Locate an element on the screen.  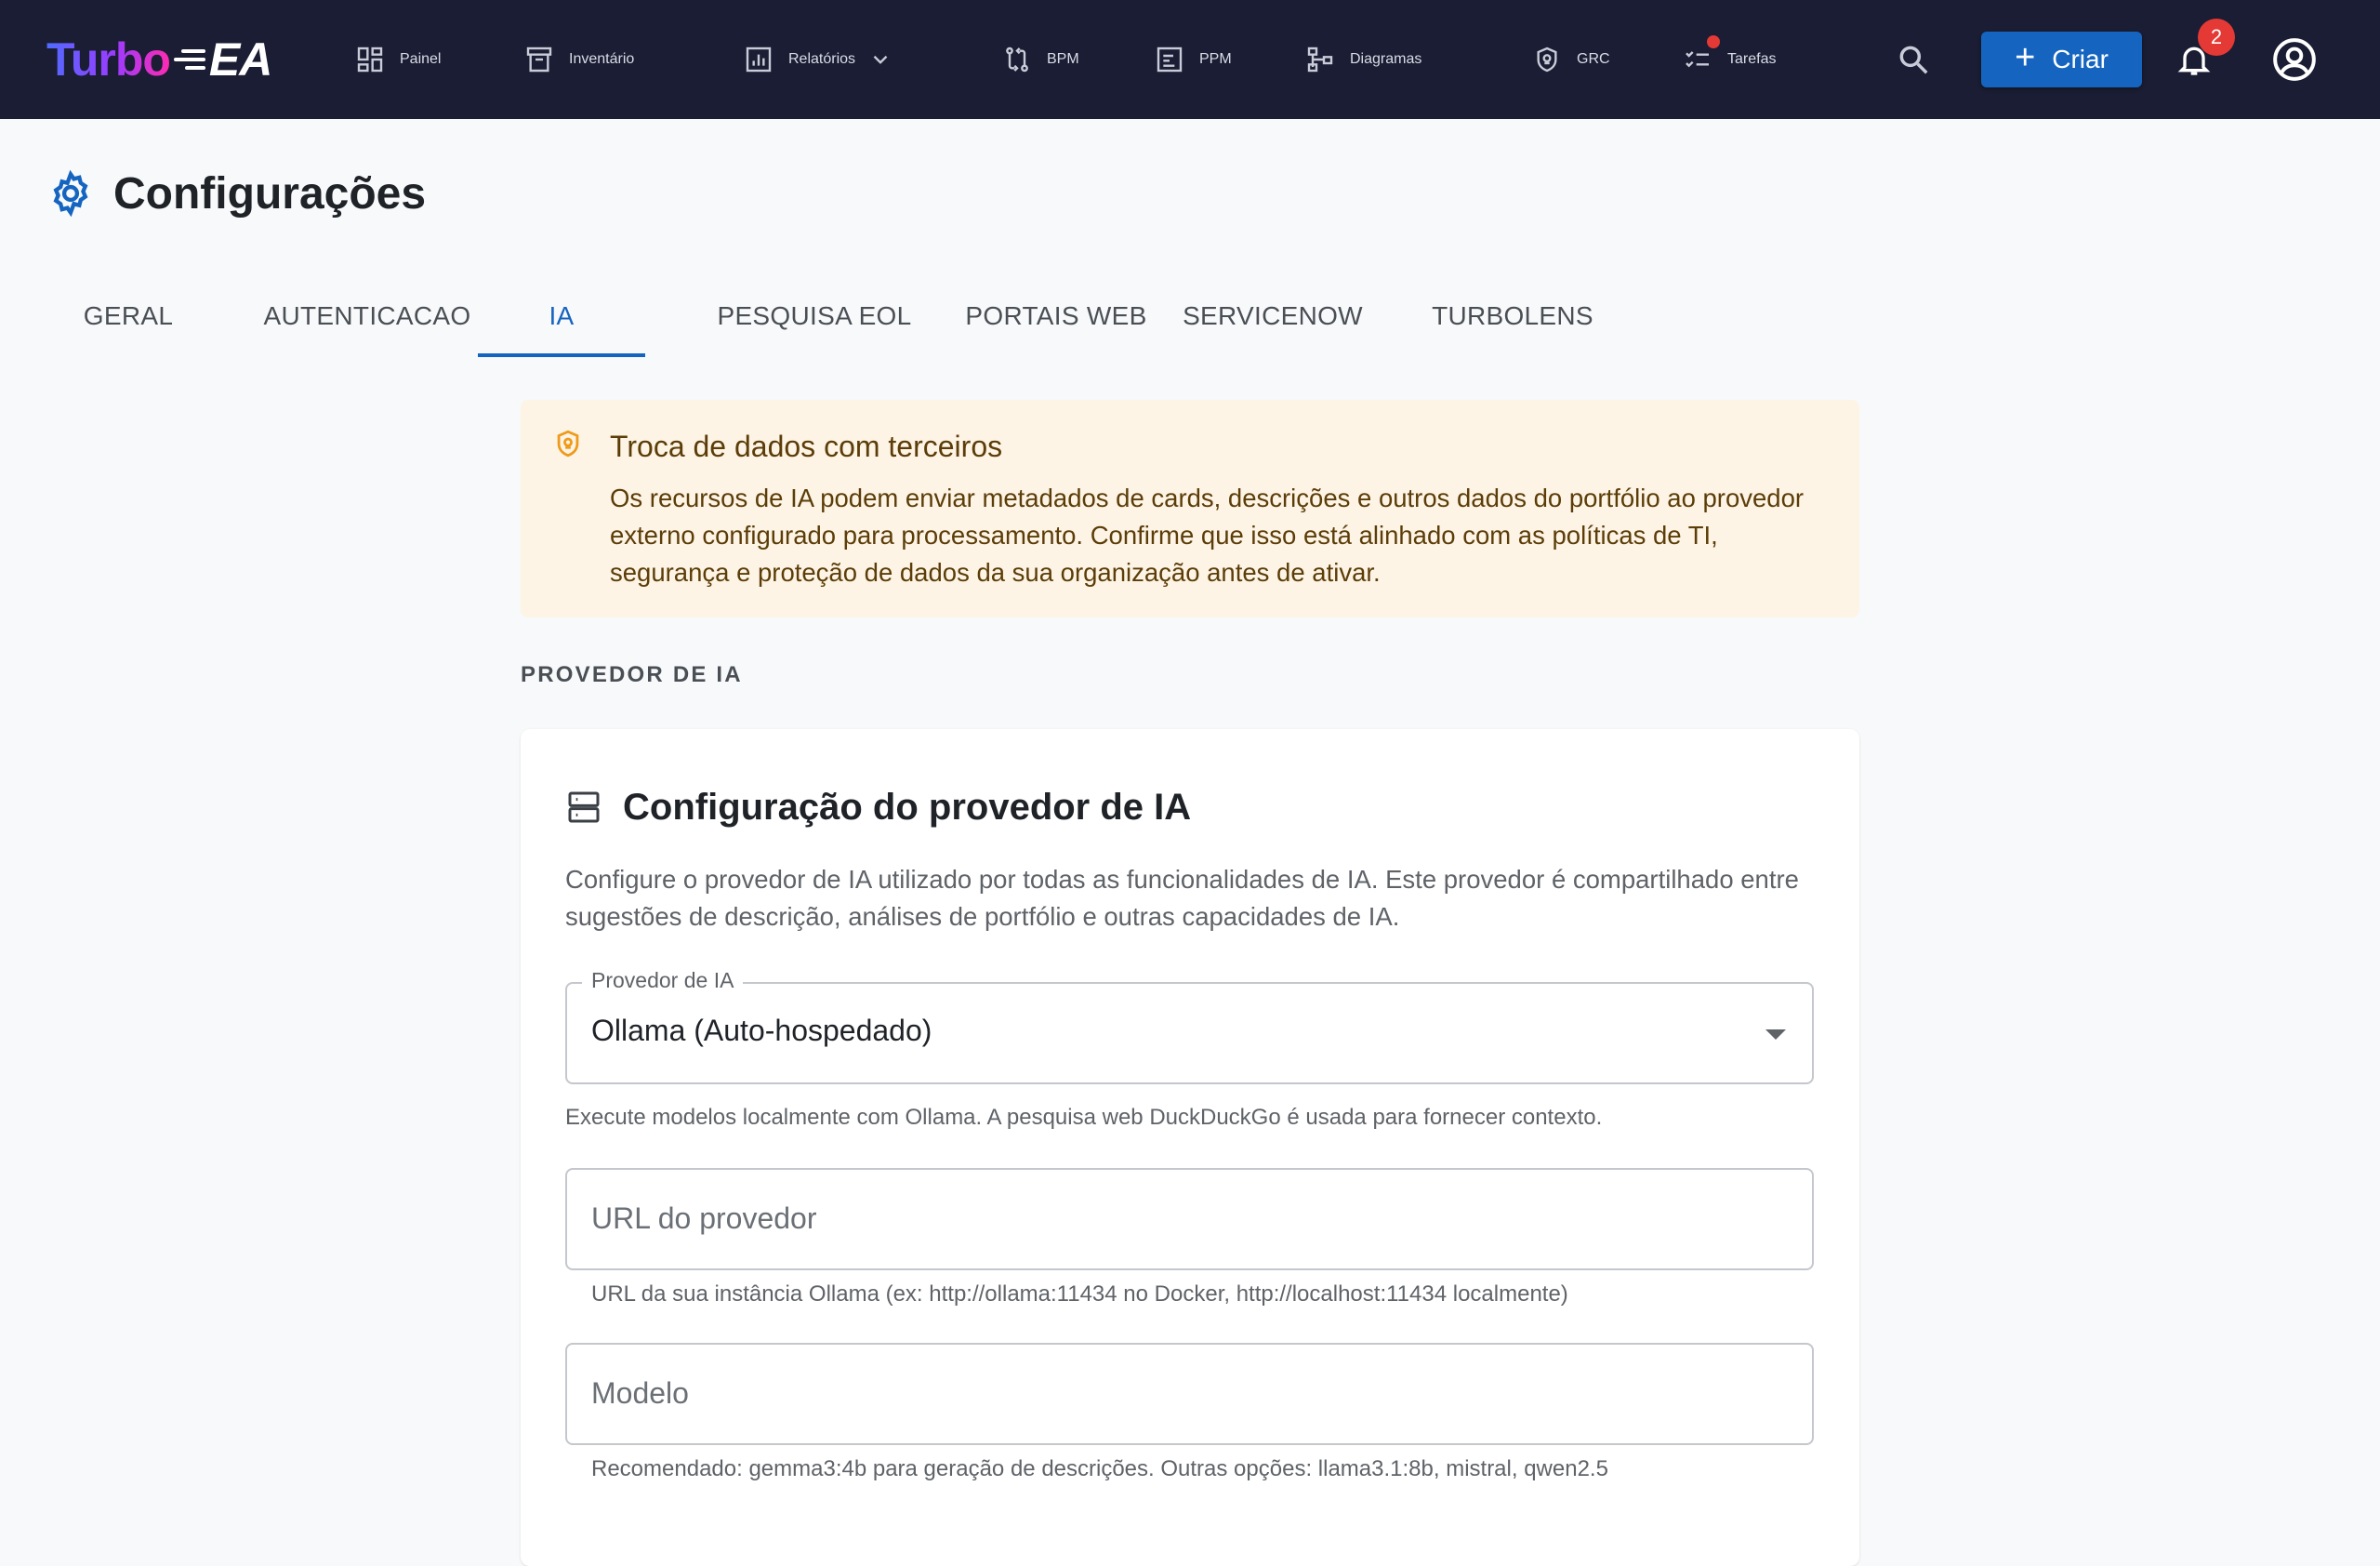
card-header: Configuração do provedor de IA is located at coordinates (878, 807).